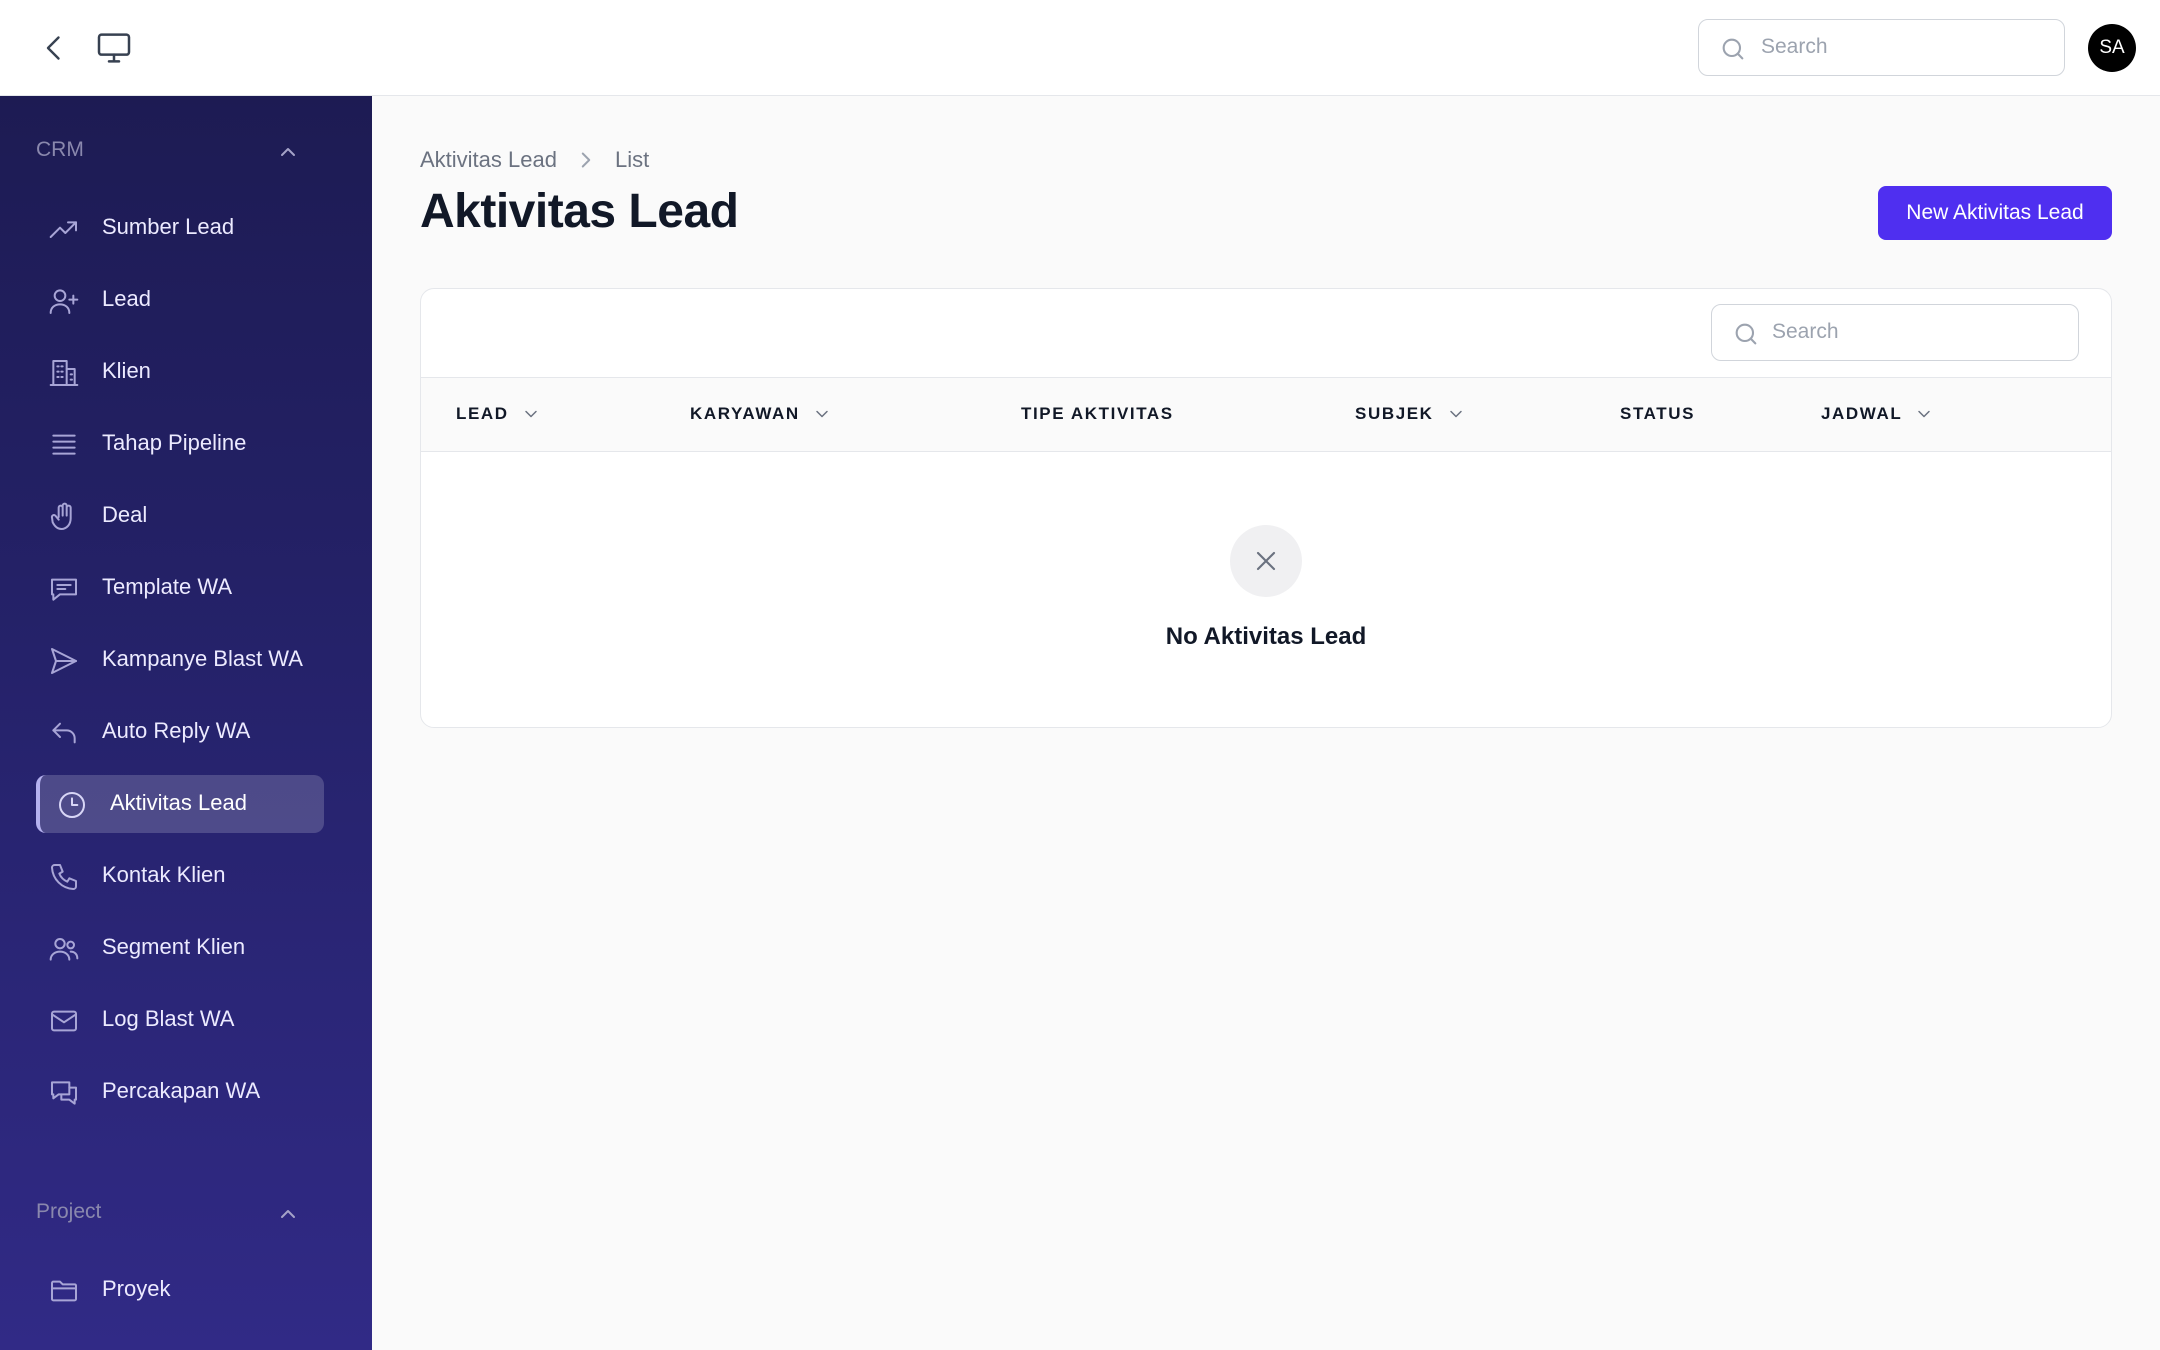  What do you see at coordinates (167, 586) in the screenshot?
I see `sidebar-item-label: Template WA` at bounding box center [167, 586].